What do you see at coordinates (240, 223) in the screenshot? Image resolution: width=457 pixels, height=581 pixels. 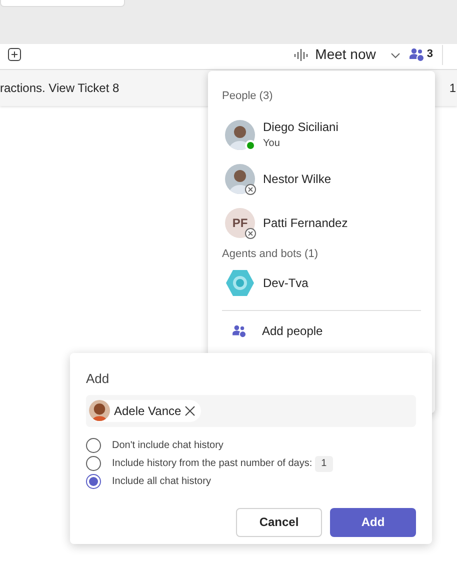 I see `avatar: PF` at bounding box center [240, 223].